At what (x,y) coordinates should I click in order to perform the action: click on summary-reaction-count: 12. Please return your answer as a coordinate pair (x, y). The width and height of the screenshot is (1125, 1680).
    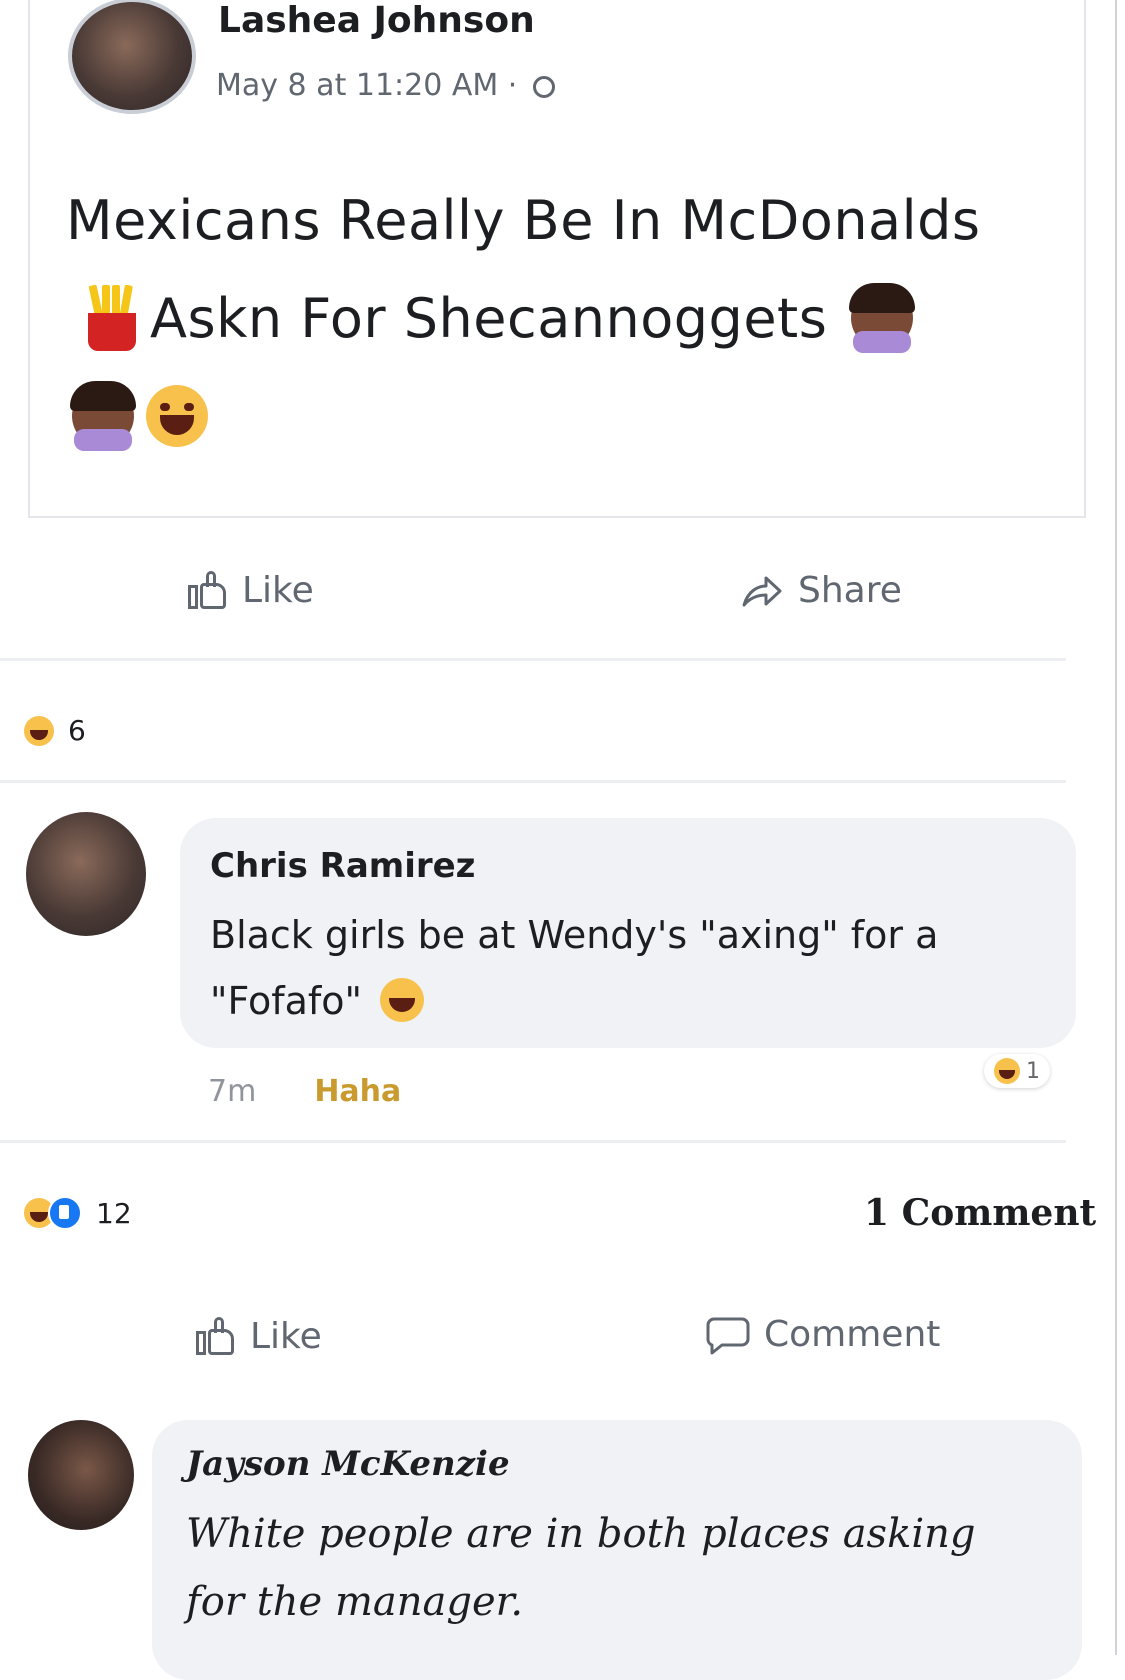
    Looking at the image, I should click on (114, 1213).